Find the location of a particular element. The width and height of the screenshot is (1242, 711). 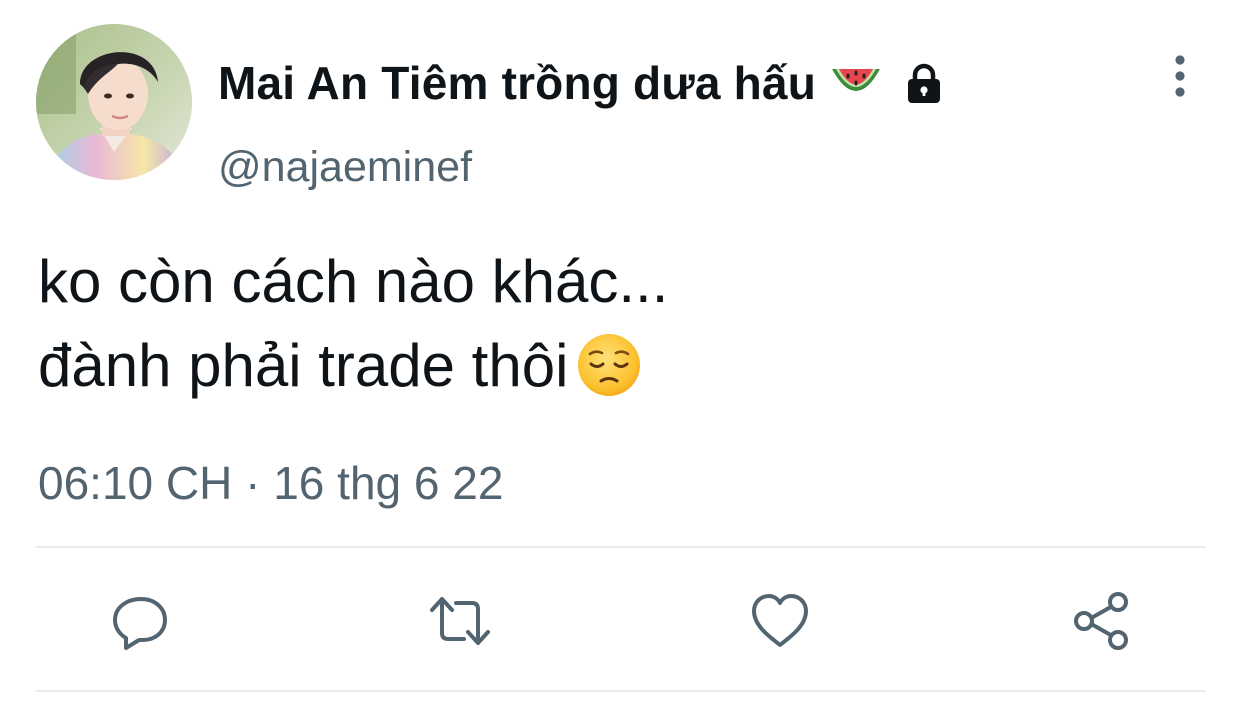

retweet-button is located at coordinates (460, 621).